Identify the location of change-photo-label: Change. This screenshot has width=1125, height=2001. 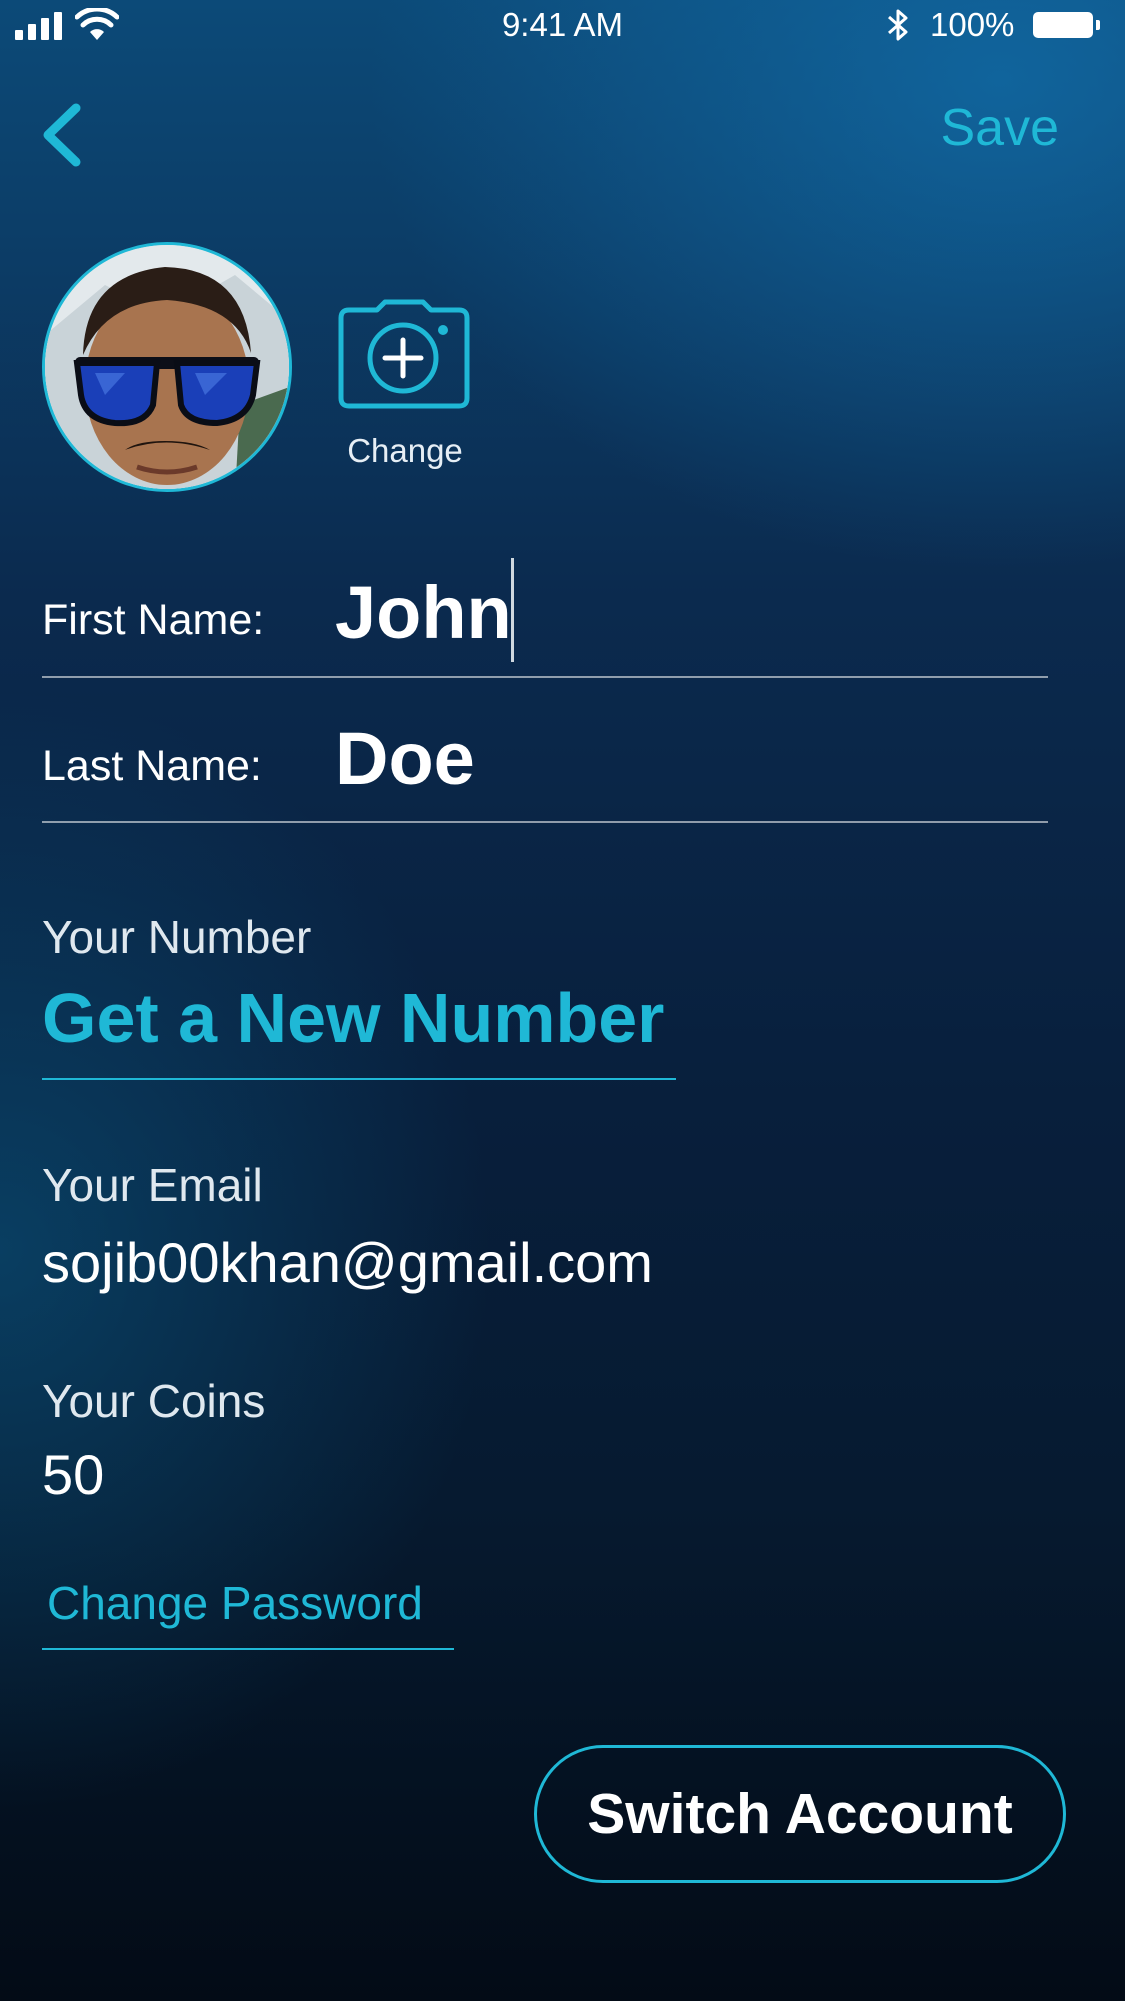
(405, 451).